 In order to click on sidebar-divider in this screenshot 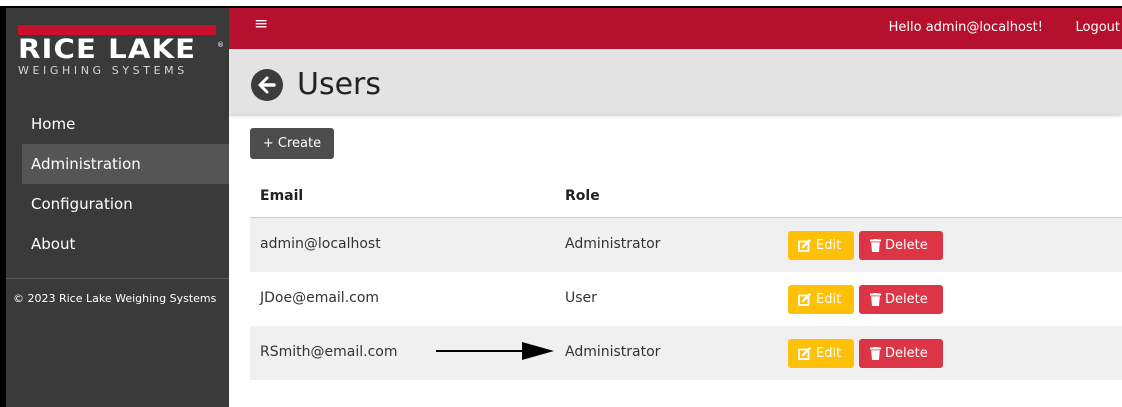, I will do `click(117, 278)`.